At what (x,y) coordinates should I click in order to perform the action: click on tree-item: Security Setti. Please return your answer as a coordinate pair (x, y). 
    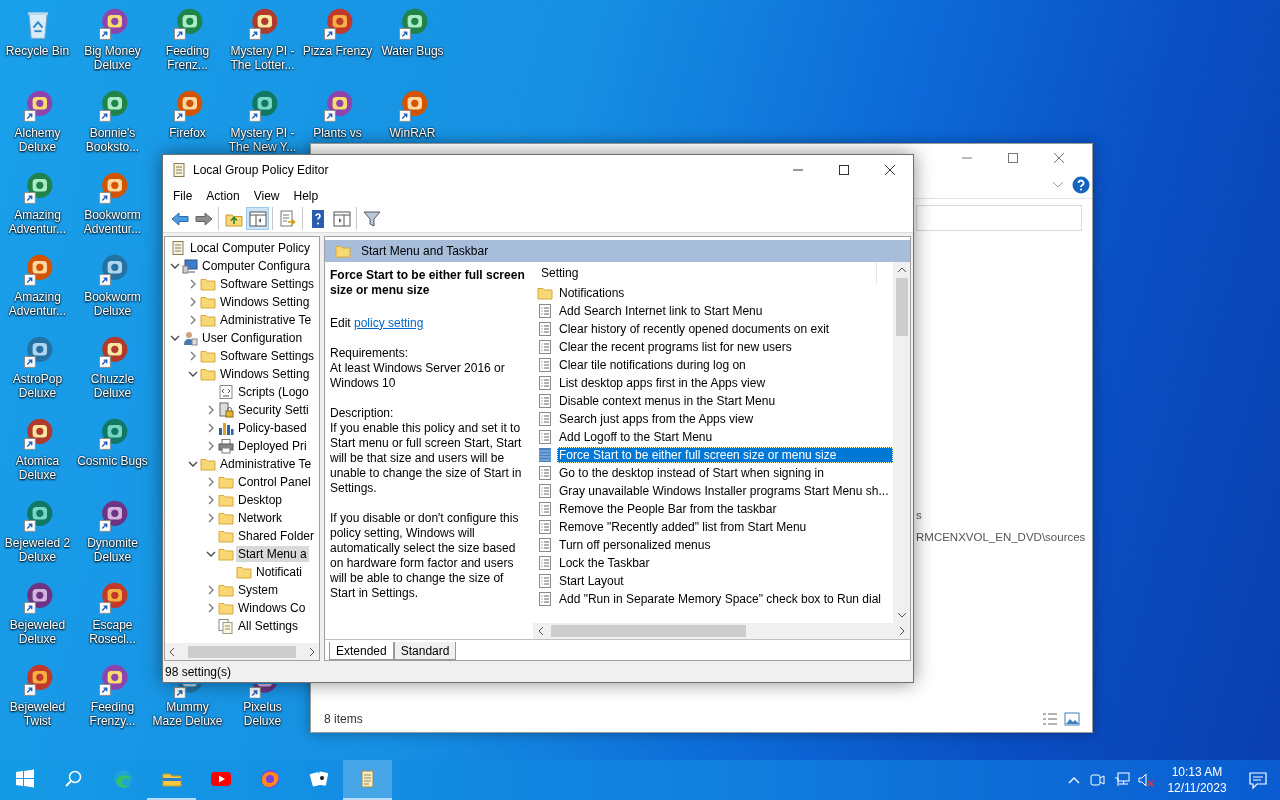
    Looking at the image, I should click on (242, 409).